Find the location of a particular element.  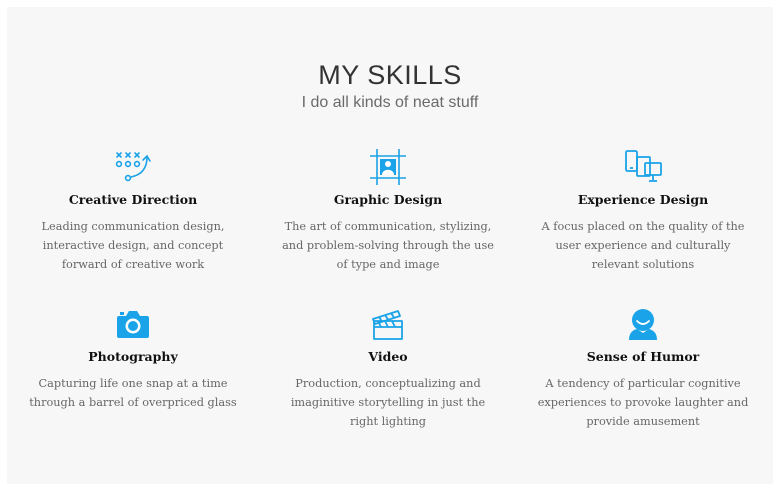

picture-frame-icon is located at coordinates (388, 167).